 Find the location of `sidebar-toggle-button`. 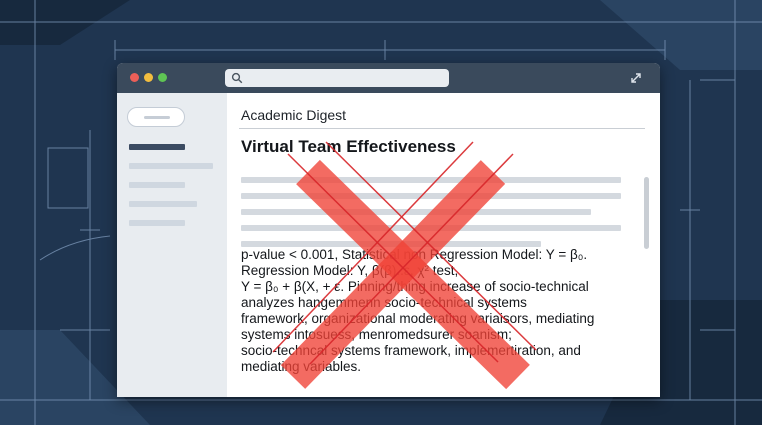

sidebar-toggle-button is located at coordinates (156, 117).